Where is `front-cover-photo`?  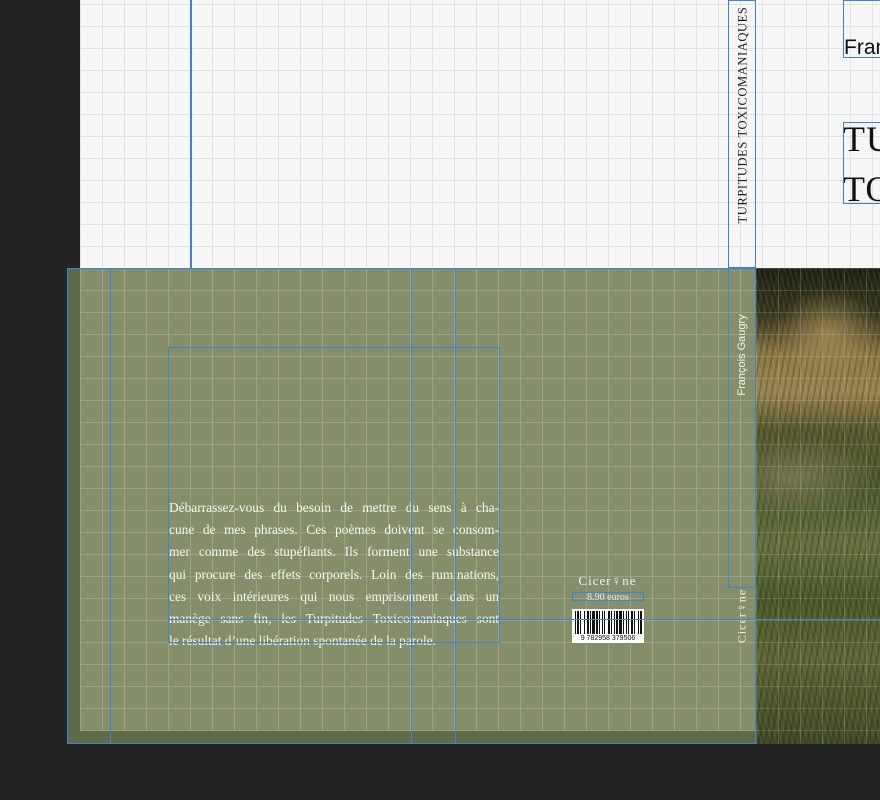
front-cover-photo is located at coordinates (818, 506).